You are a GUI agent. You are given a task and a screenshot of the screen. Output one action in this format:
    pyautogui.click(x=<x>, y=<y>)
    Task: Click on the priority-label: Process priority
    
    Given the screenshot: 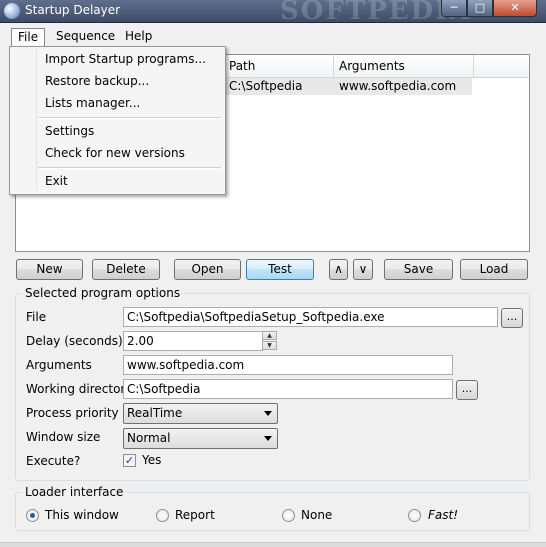 What is the action you would take?
    pyautogui.click(x=72, y=413)
    